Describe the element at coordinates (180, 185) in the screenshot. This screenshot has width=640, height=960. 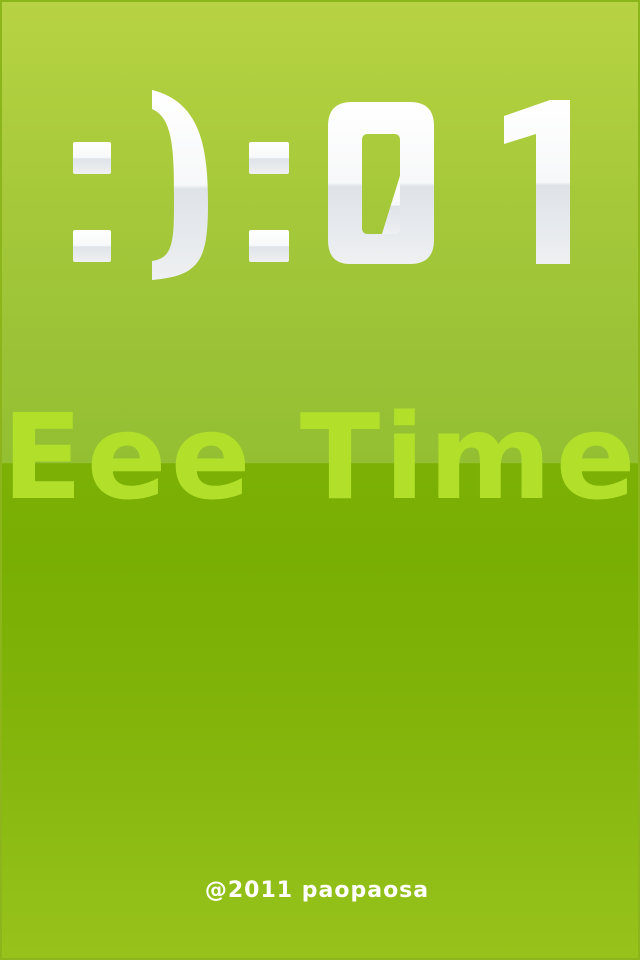
I see `clock-smile-bracket` at that location.